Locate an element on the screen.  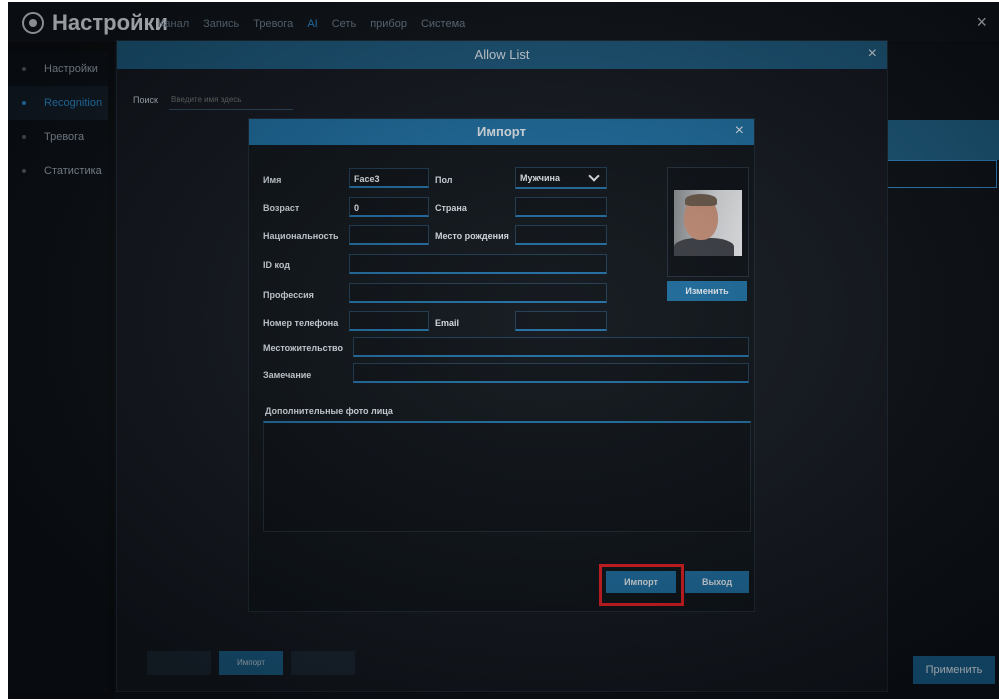
extra-photos-label: Дополнительные фото лица is located at coordinates (329, 411).